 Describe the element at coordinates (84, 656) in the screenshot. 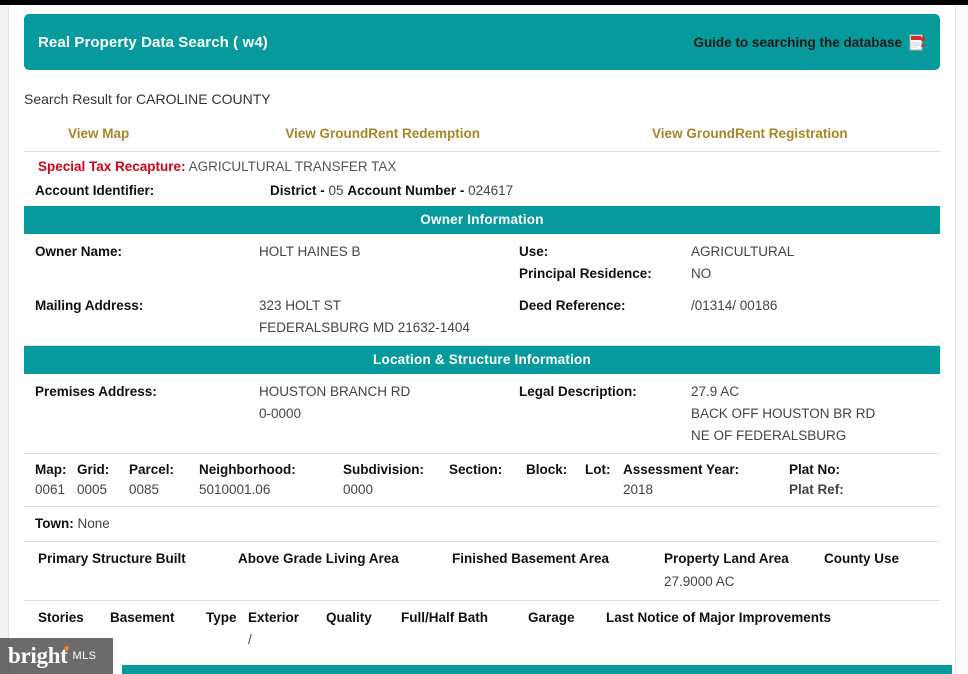

I see `watermark-mls-label: MLS` at that location.